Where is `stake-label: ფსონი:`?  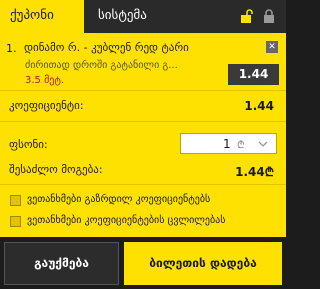
stake-label: ფსონი: is located at coordinates (28, 144).